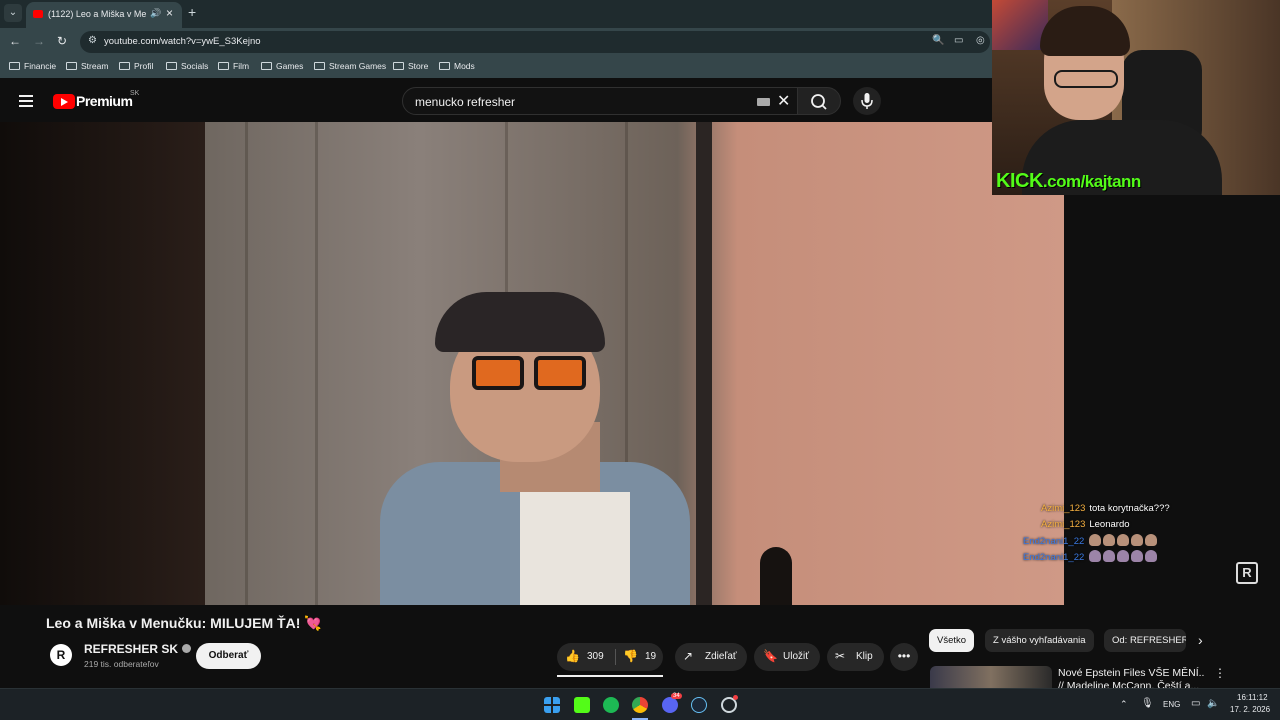  Describe the element at coordinates (282, 66) in the screenshot. I see `bookmark-folder: Games` at that location.